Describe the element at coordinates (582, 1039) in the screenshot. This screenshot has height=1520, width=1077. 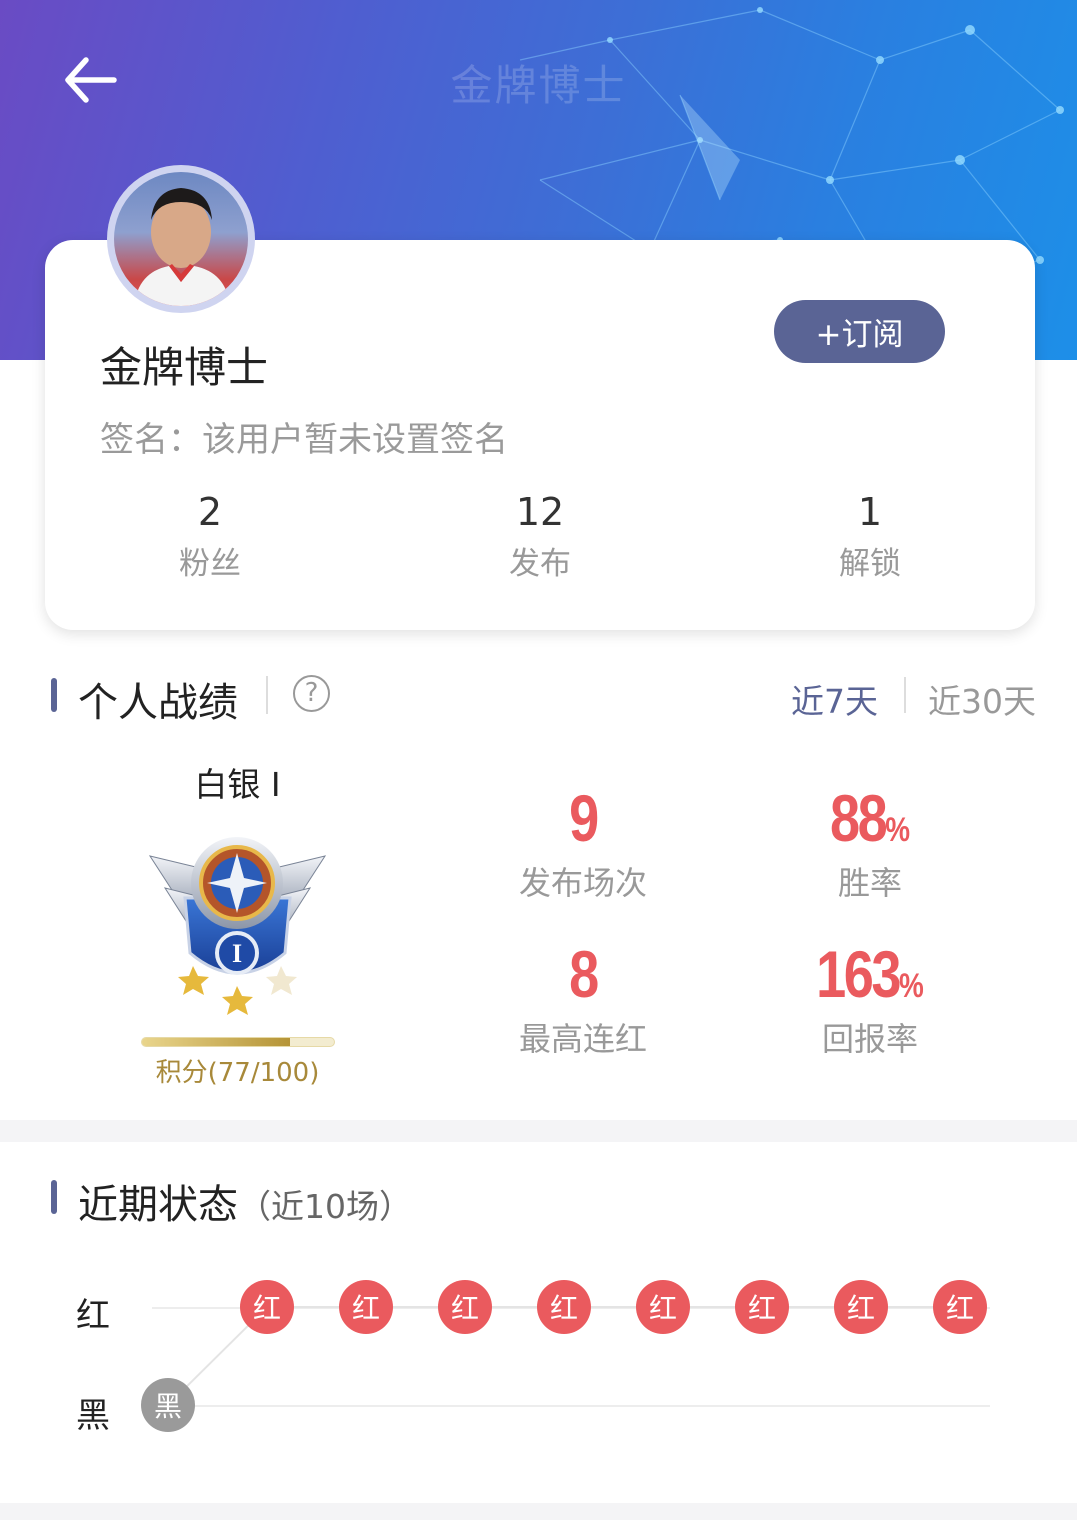
I see `metric-label: 最高连红` at that location.